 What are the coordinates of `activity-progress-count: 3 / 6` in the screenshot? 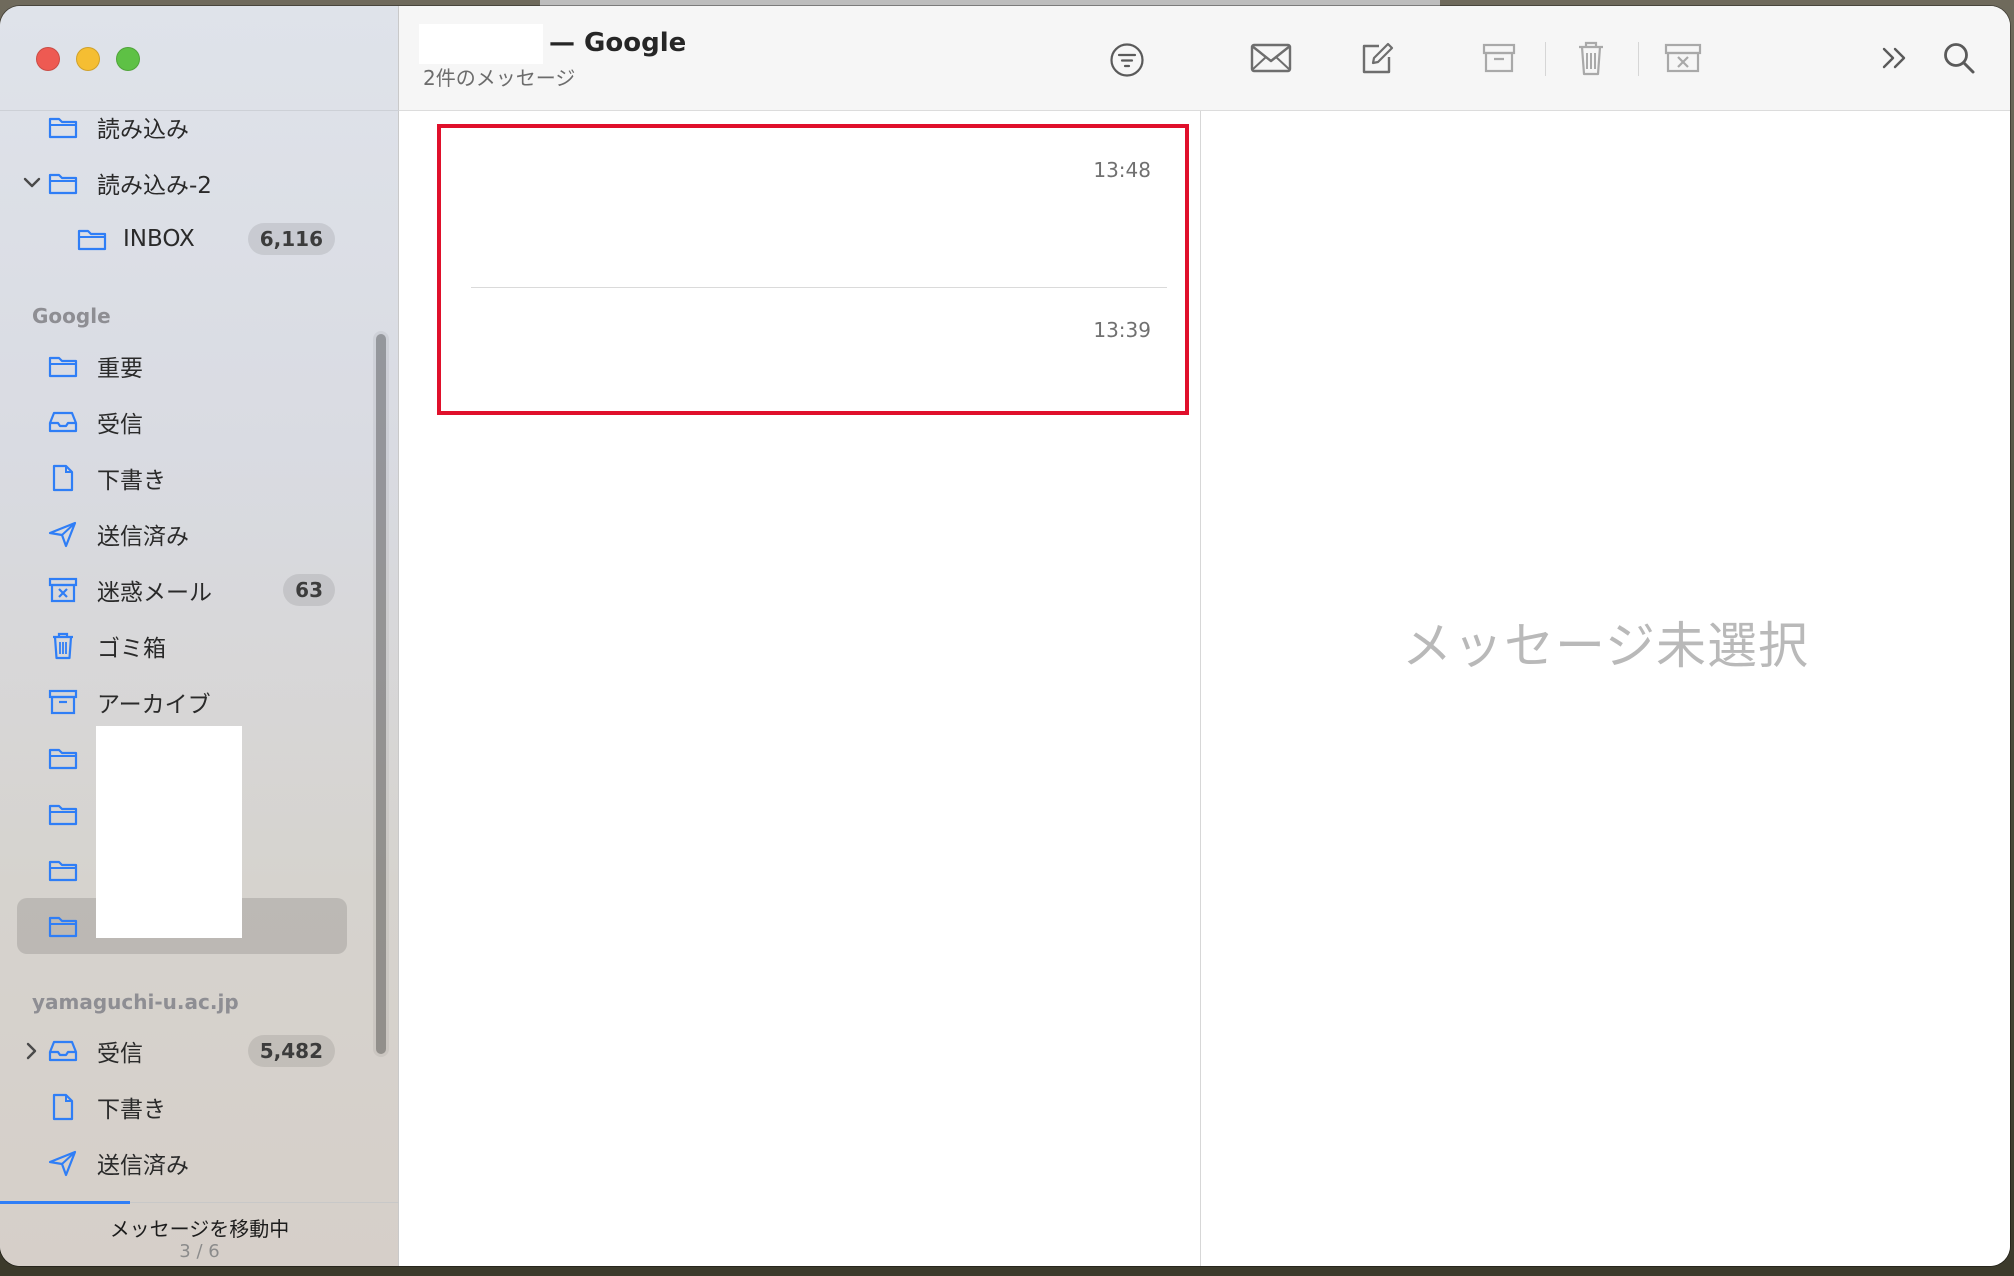 It's located at (199, 1251).